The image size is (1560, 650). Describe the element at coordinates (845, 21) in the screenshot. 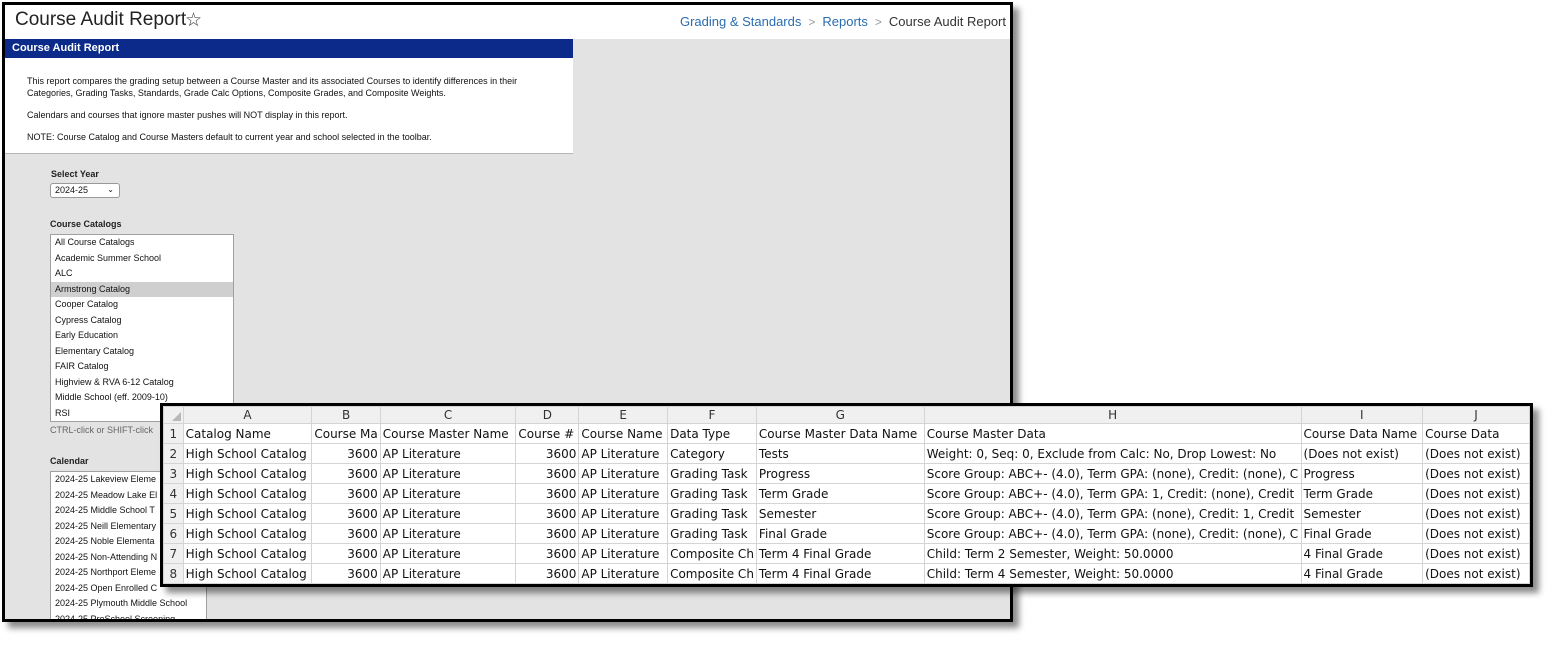

I see `breadcrumb-reports: Reports` at that location.